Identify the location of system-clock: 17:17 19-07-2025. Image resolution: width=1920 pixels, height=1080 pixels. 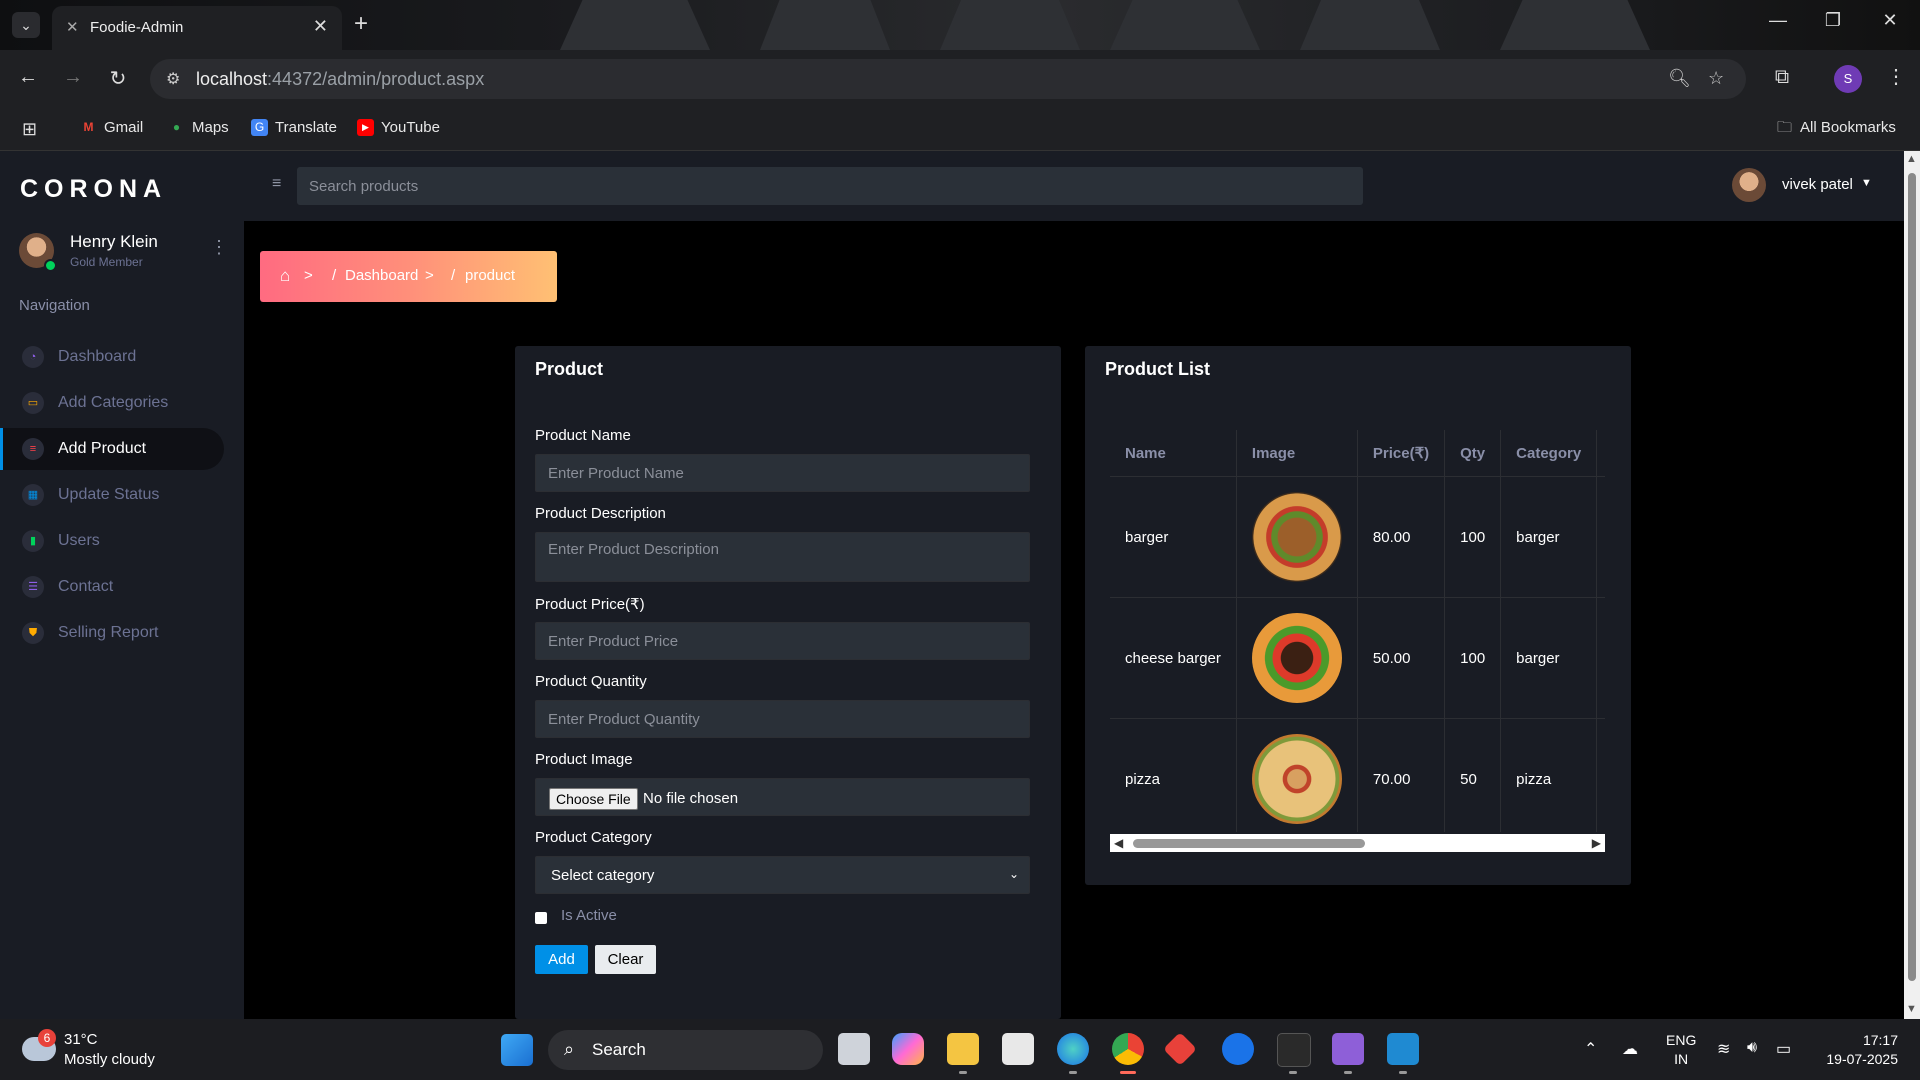
(1858, 1050).